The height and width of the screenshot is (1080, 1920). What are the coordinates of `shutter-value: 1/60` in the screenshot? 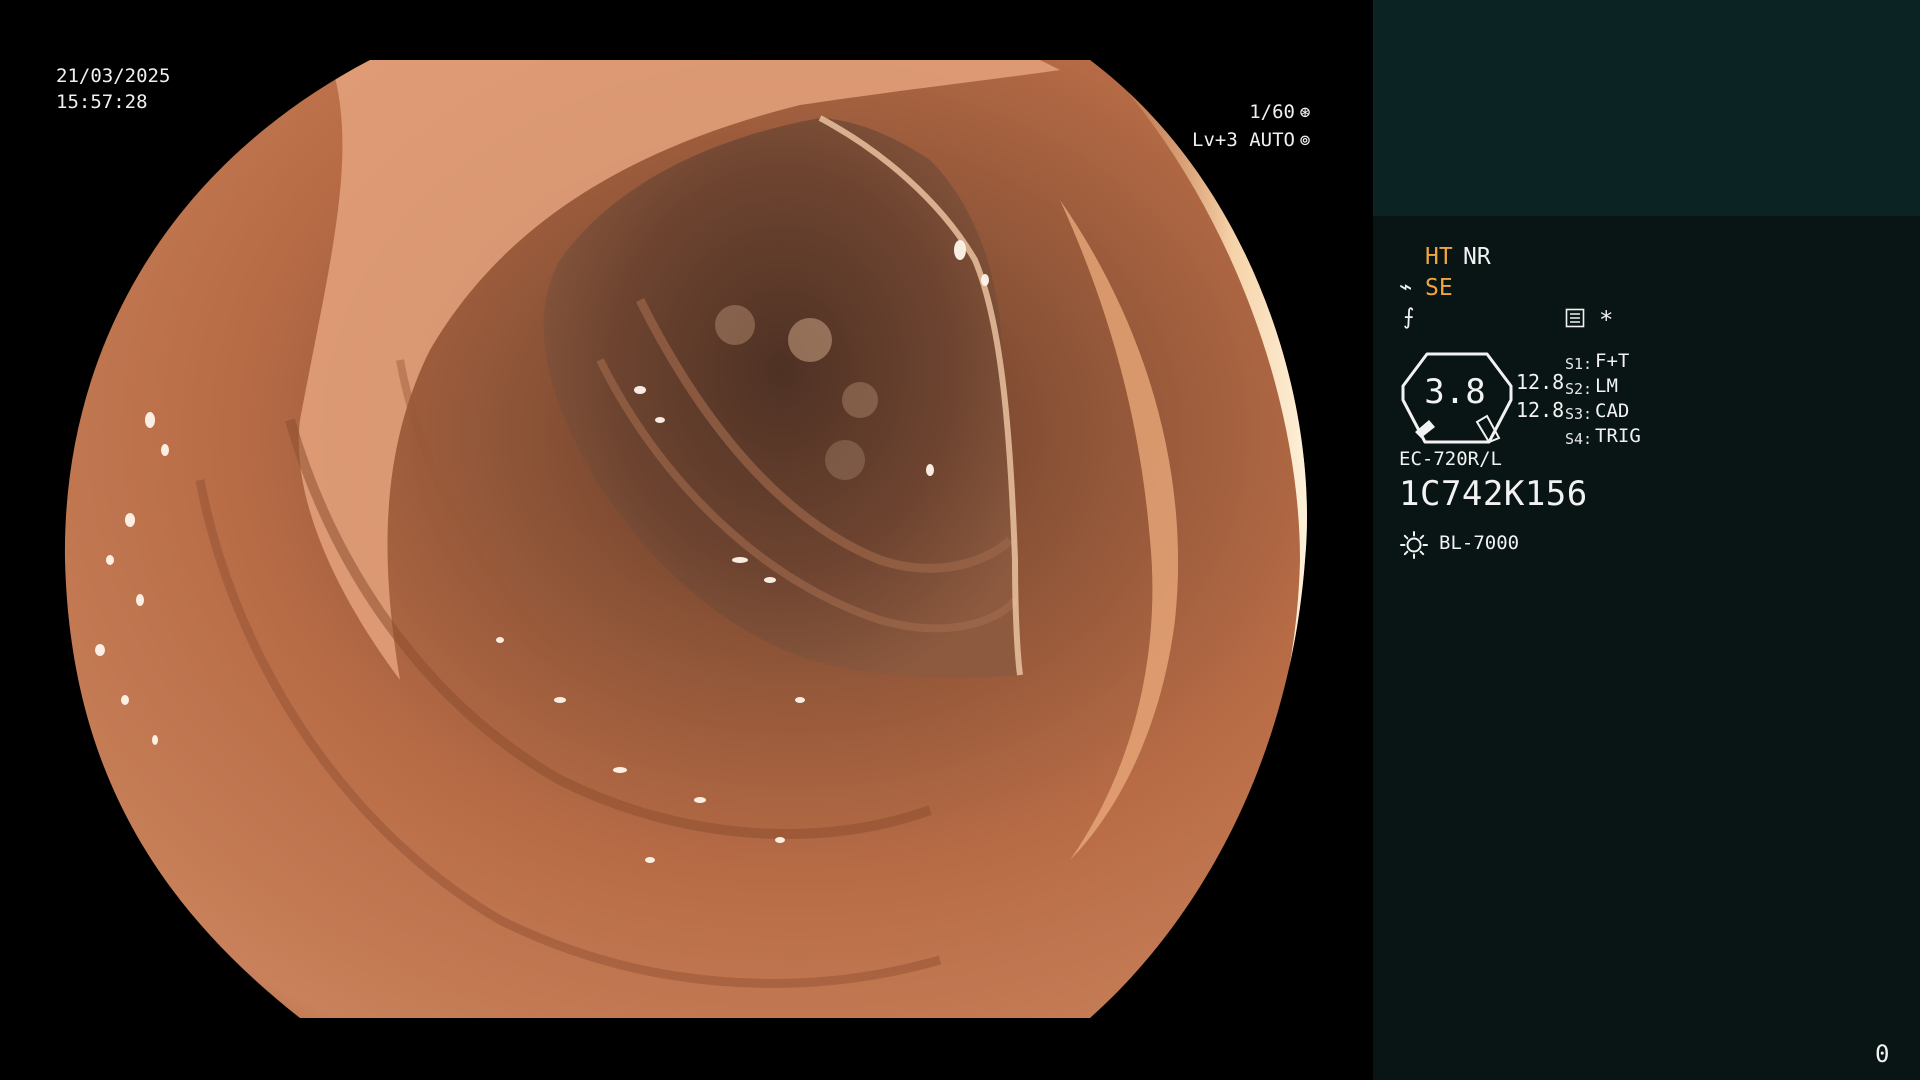 It's located at (1272, 112).